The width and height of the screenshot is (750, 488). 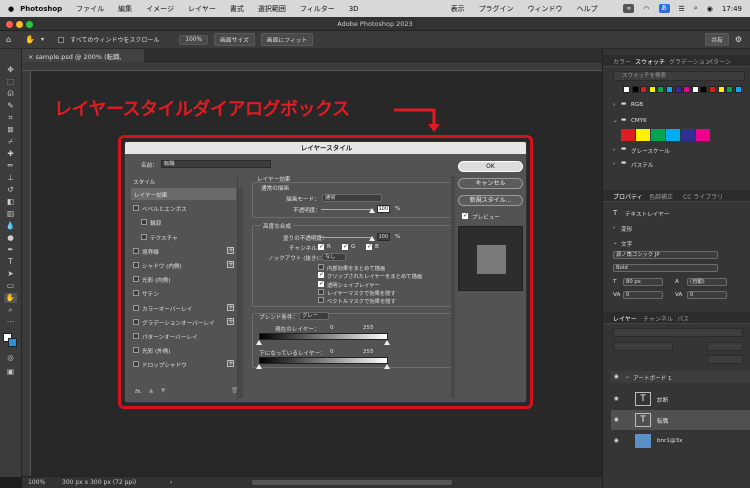 I want to click on swatch-group-pastel-chevron-icon: ›, so click(x=614, y=164).